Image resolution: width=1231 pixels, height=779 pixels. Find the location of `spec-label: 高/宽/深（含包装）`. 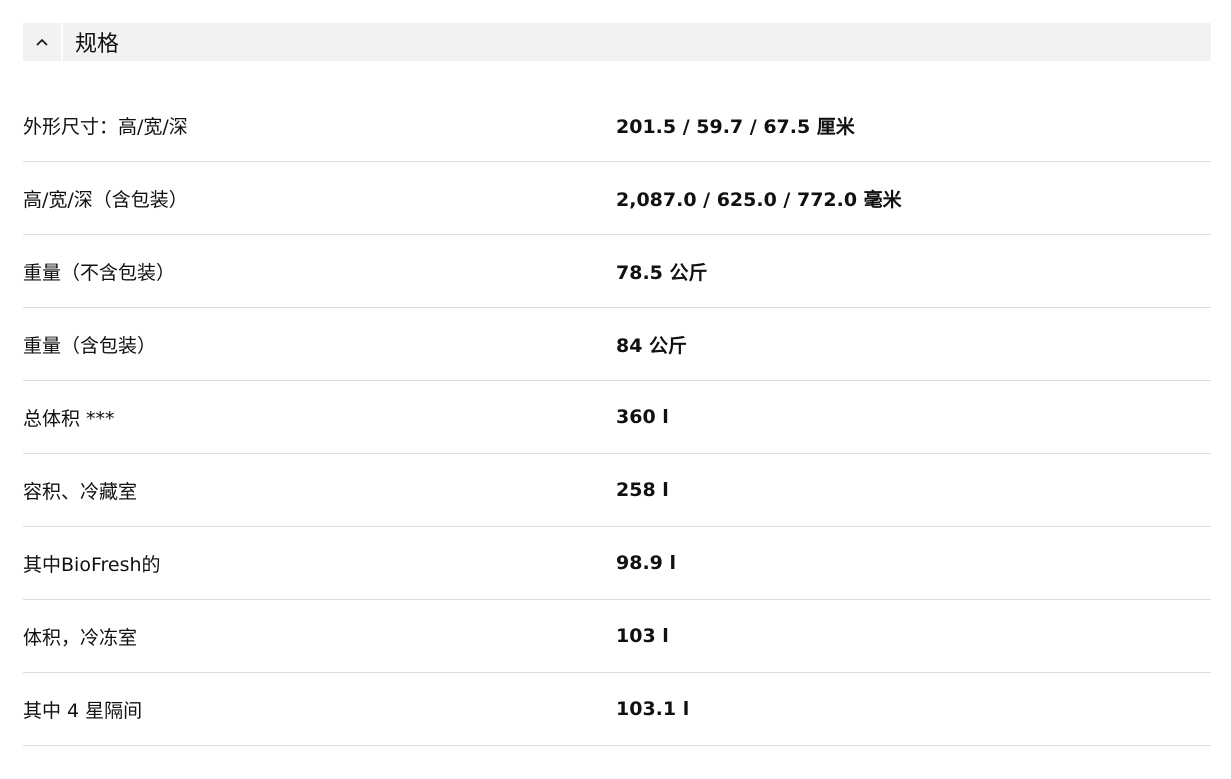

spec-label: 高/宽/深（含包装） is located at coordinates (105, 199).